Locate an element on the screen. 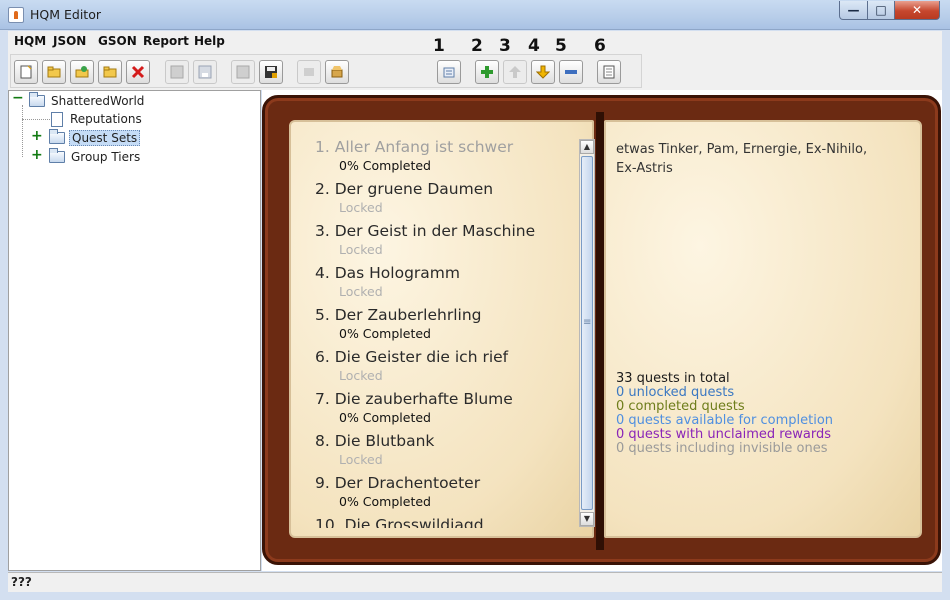  toolbar-group is located at coordinates (326, 71).